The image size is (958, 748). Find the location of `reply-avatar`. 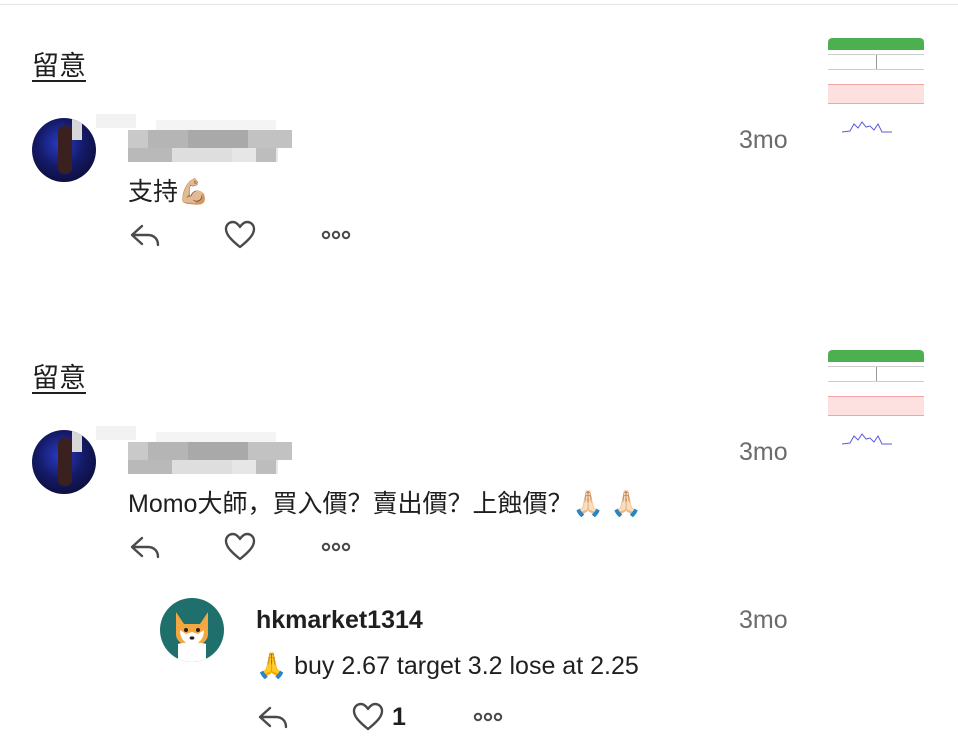

reply-avatar is located at coordinates (192, 630).